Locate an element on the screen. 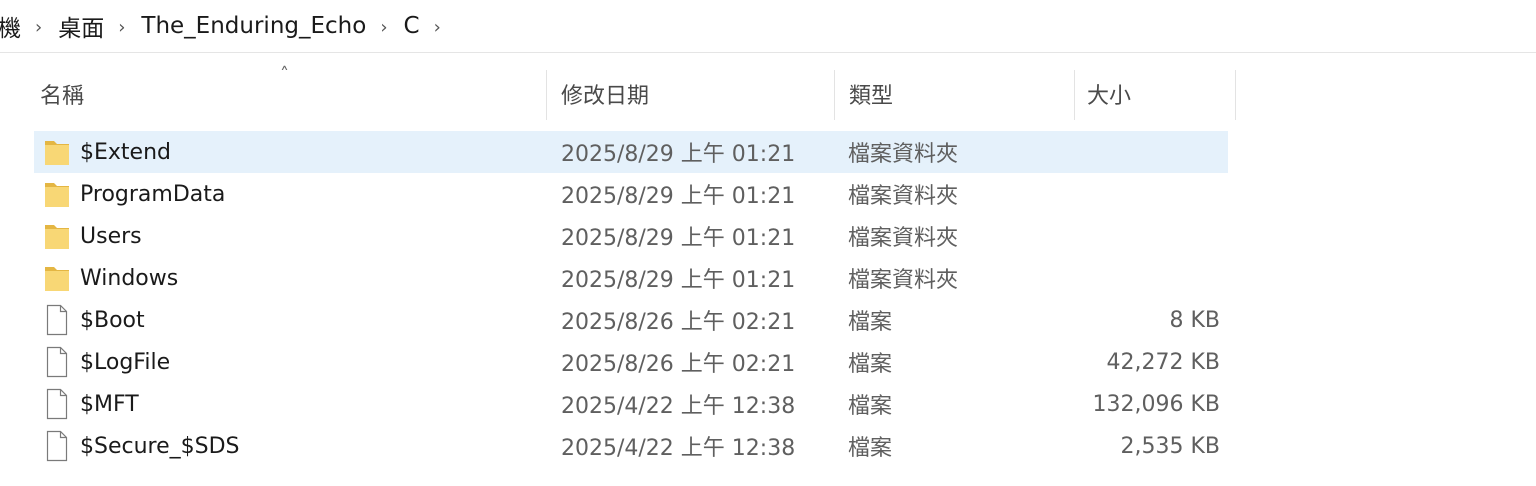 This screenshot has width=1536, height=486. column-header-date: 修改日期 is located at coordinates (605, 94).